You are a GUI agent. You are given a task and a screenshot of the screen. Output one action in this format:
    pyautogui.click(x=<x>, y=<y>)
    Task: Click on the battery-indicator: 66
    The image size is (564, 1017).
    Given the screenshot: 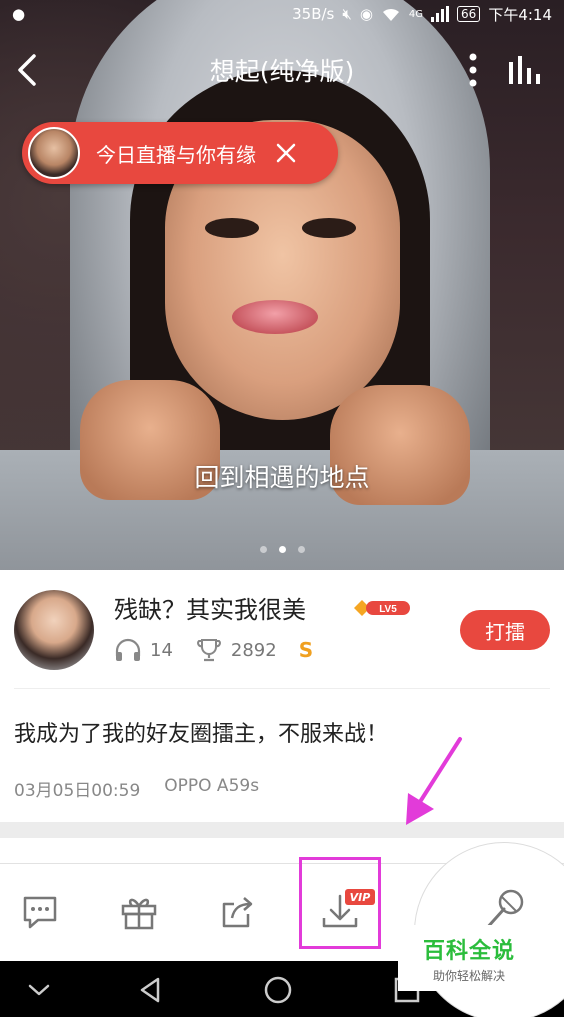 What is the action you would take?
    pyautogui.click(x=469, y=14)
    